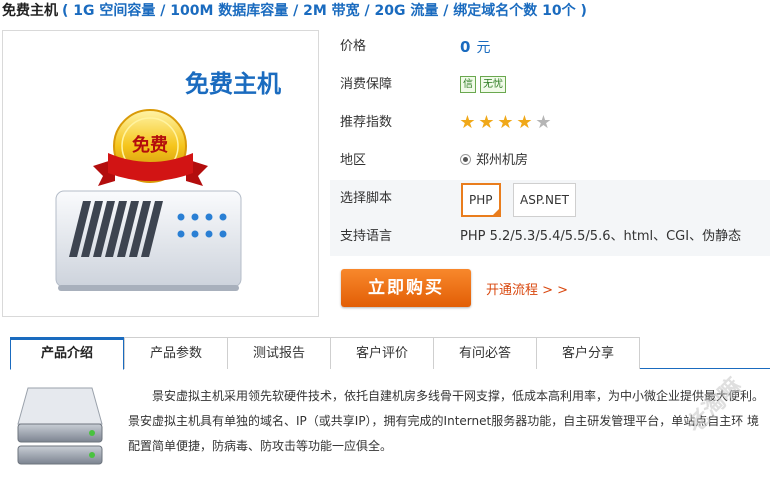  I want to click on star-empty-icon: ★, so click(543, 122).